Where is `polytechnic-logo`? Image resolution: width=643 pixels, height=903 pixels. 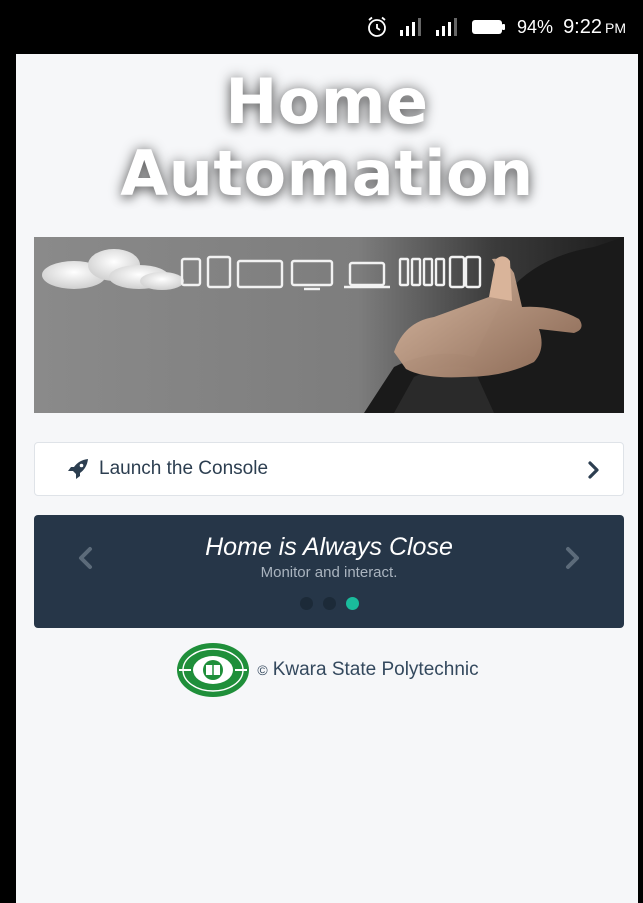 polytechnic-logo is located at coordinates (213, 670).